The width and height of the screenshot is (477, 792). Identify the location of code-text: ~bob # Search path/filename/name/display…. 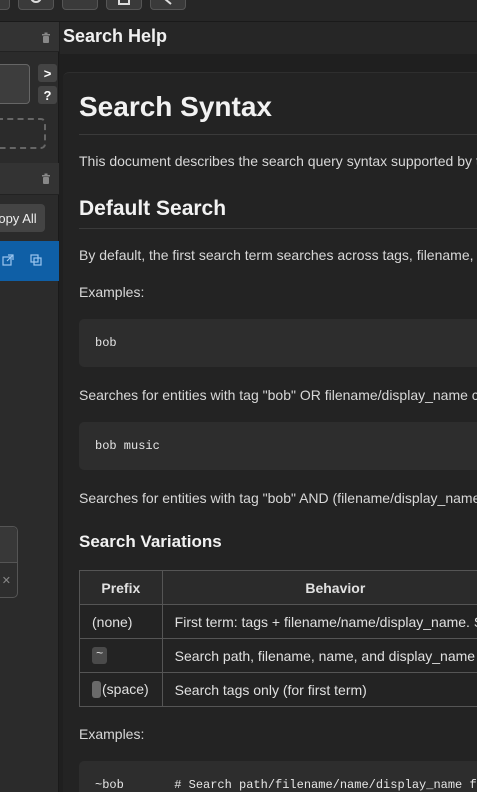
(286, 785).